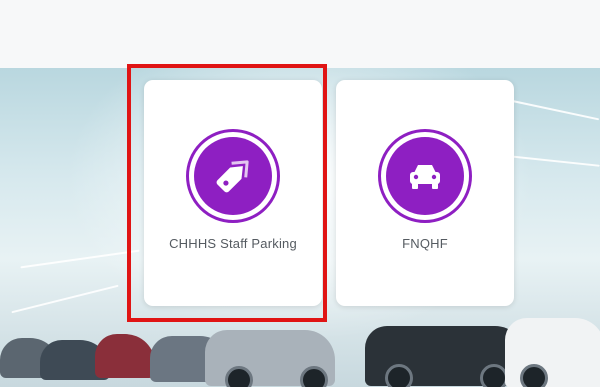 The width and height of the screenshot is (600, 387). I want to click on tag-icon, so click(232, 176).